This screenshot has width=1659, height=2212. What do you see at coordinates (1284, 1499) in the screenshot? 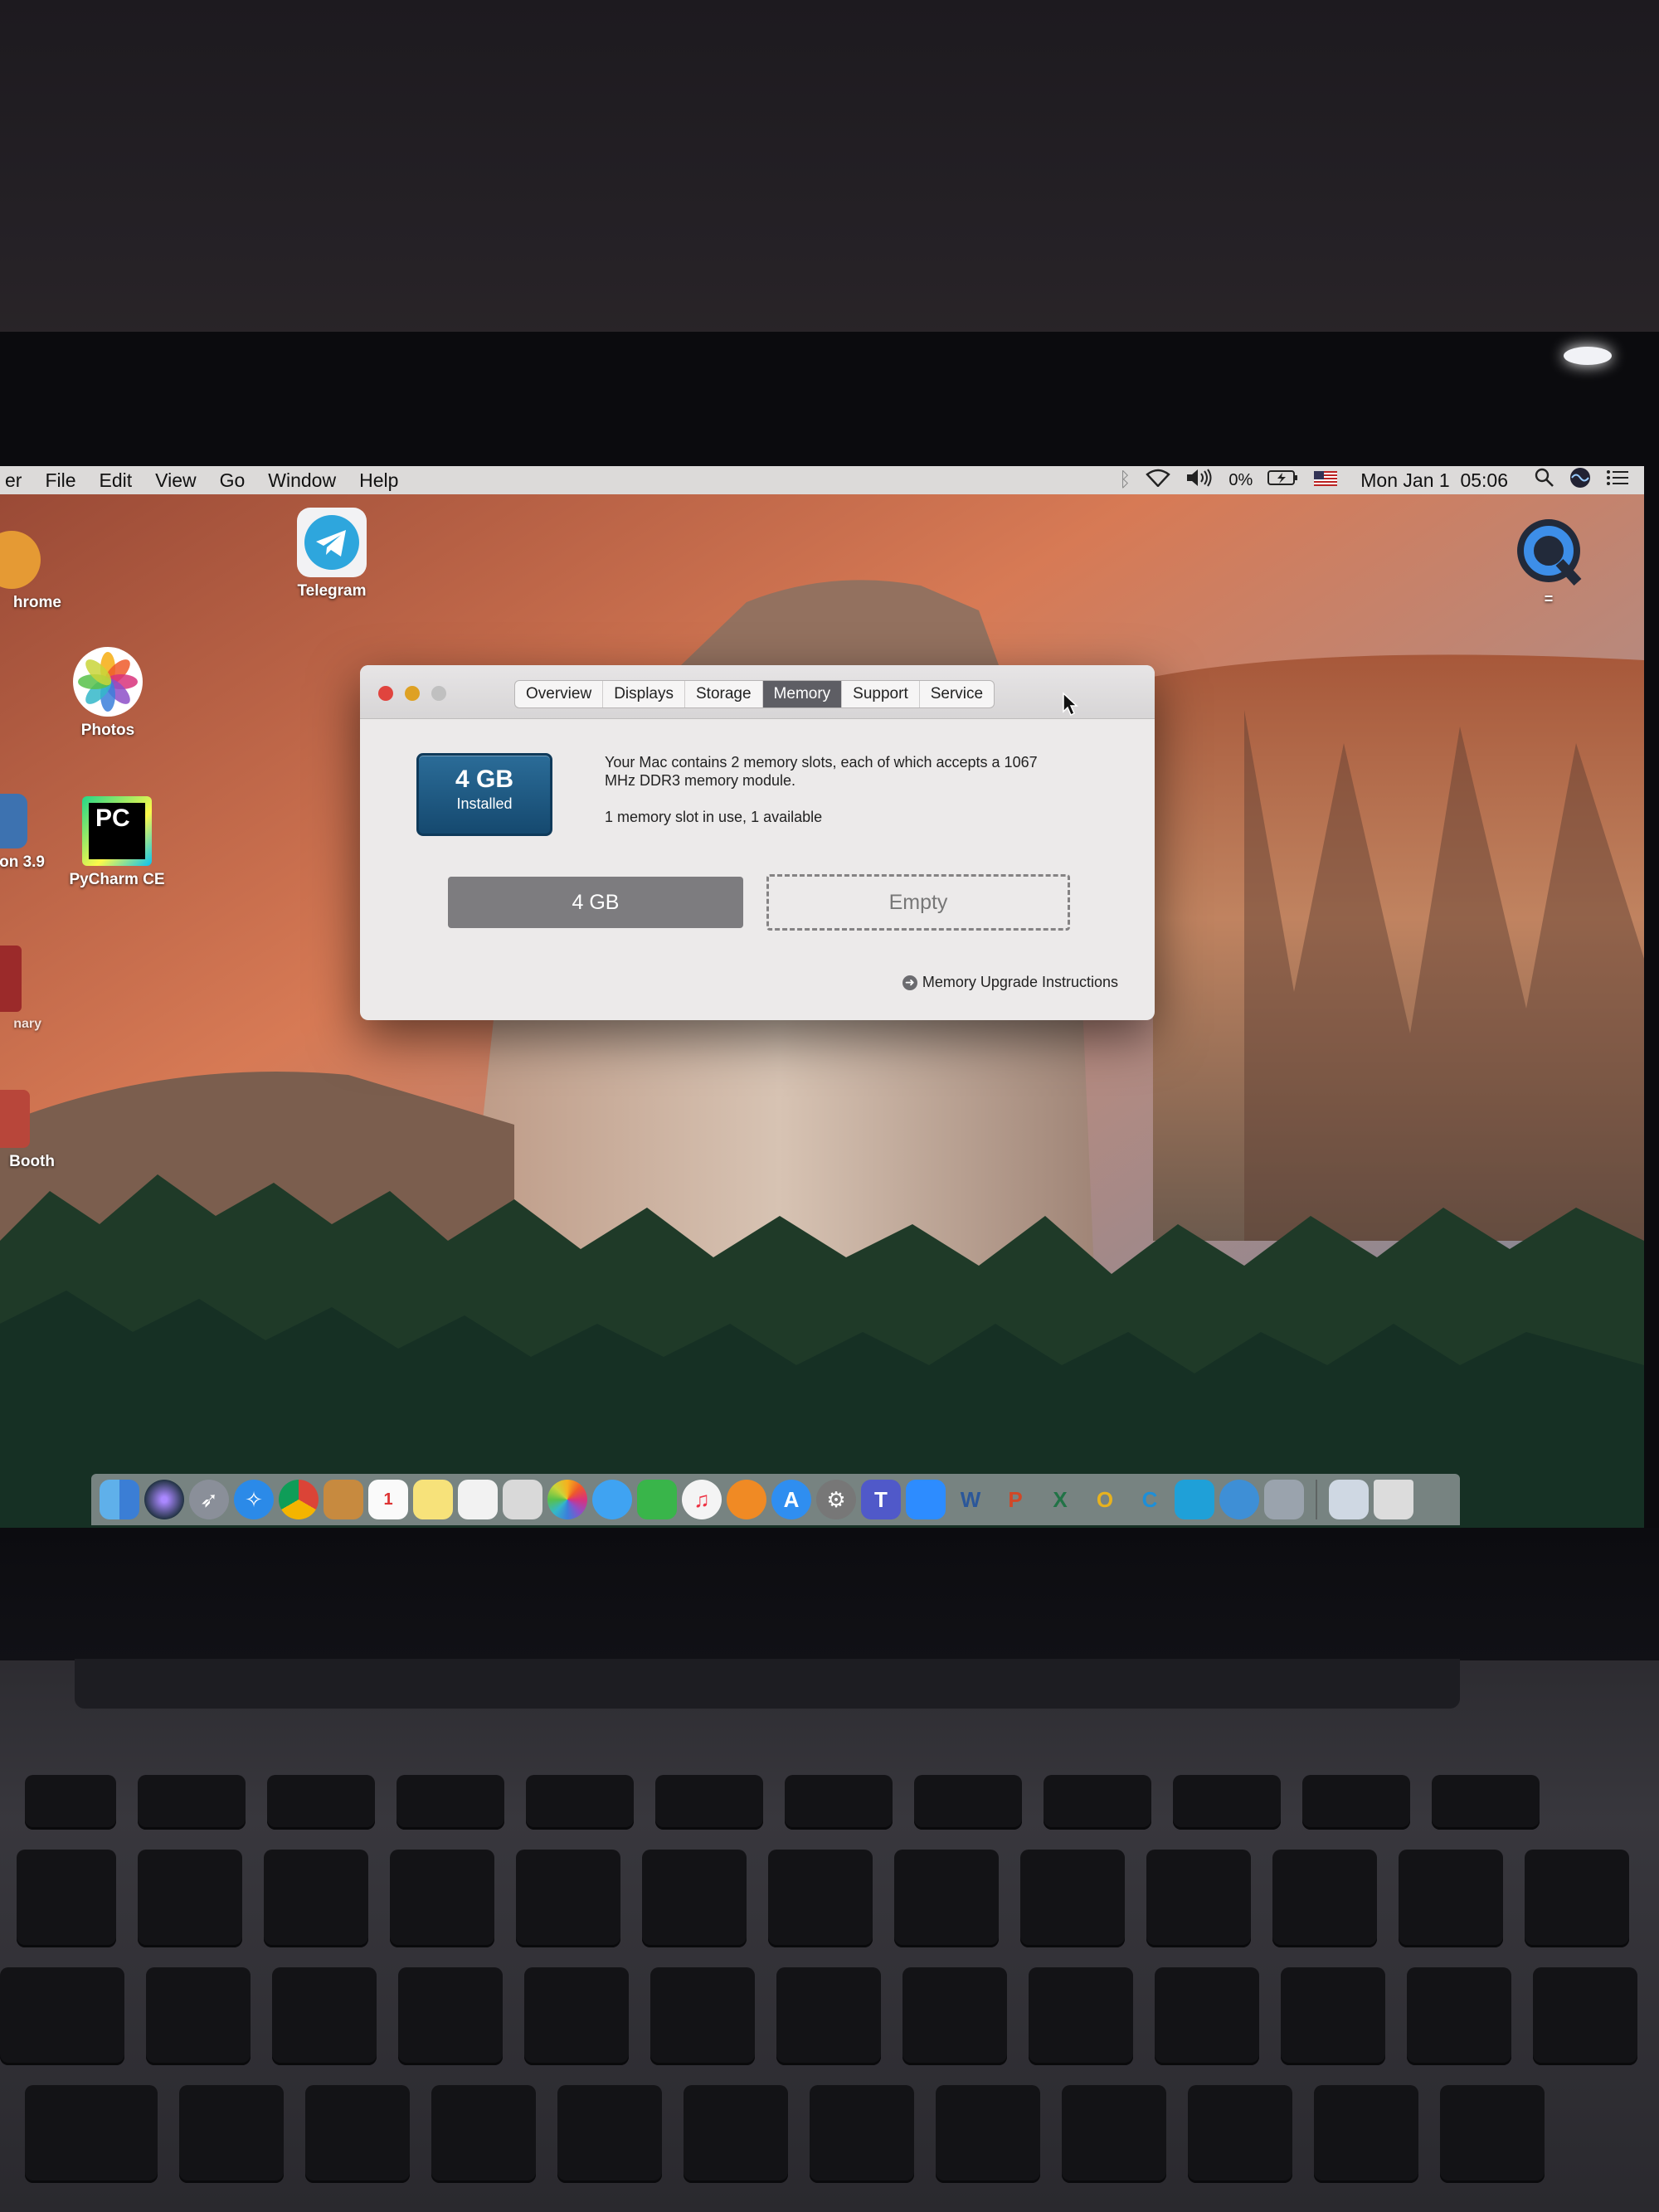
I see `migration-icon` at bounding box center [1284, 1499].